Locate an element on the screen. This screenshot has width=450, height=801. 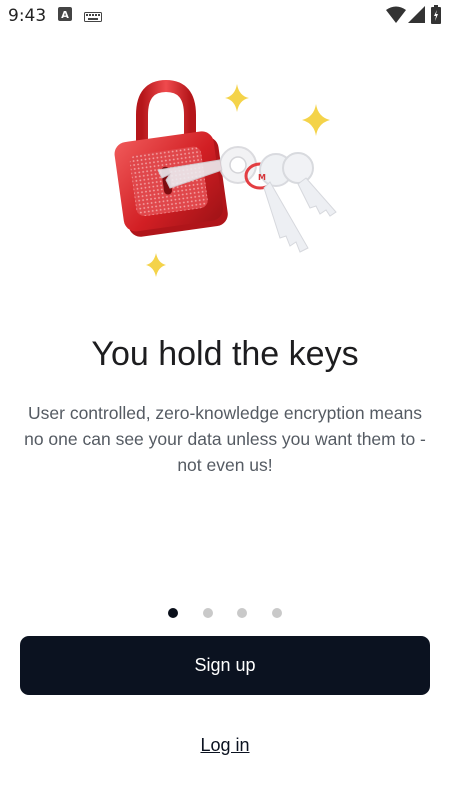
battery-icon is located at coordinates (436, 17).